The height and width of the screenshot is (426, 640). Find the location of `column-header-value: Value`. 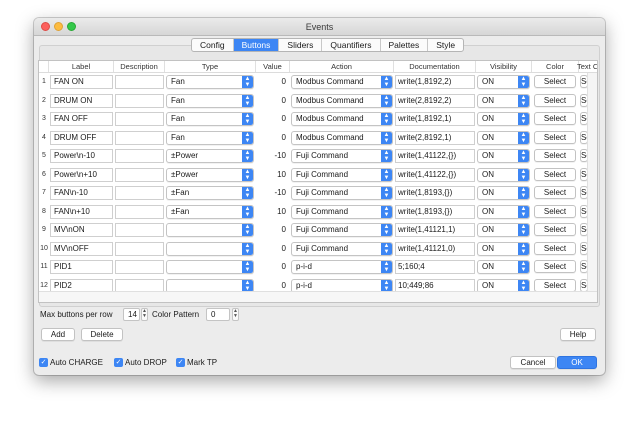

column-header-value: Value is located at coordinates (273, 66).